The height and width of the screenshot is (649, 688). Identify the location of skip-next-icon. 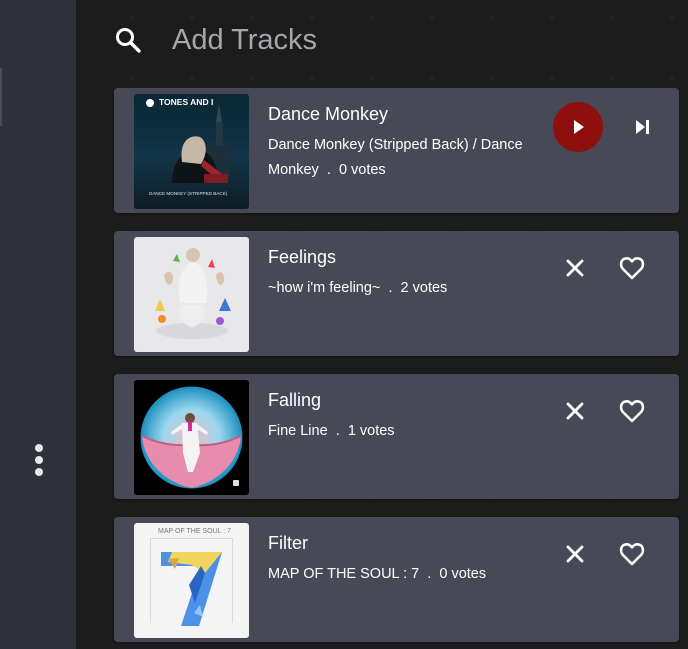
(642, 127).